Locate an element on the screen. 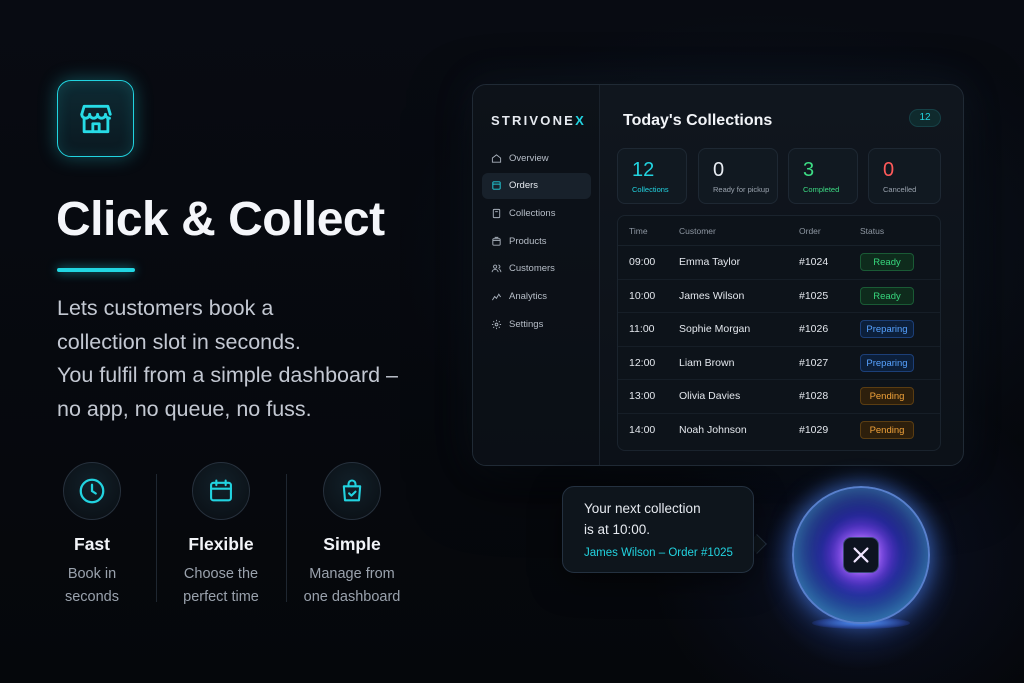  feature-sub-line: seconds is located at coordinates (91, 597).